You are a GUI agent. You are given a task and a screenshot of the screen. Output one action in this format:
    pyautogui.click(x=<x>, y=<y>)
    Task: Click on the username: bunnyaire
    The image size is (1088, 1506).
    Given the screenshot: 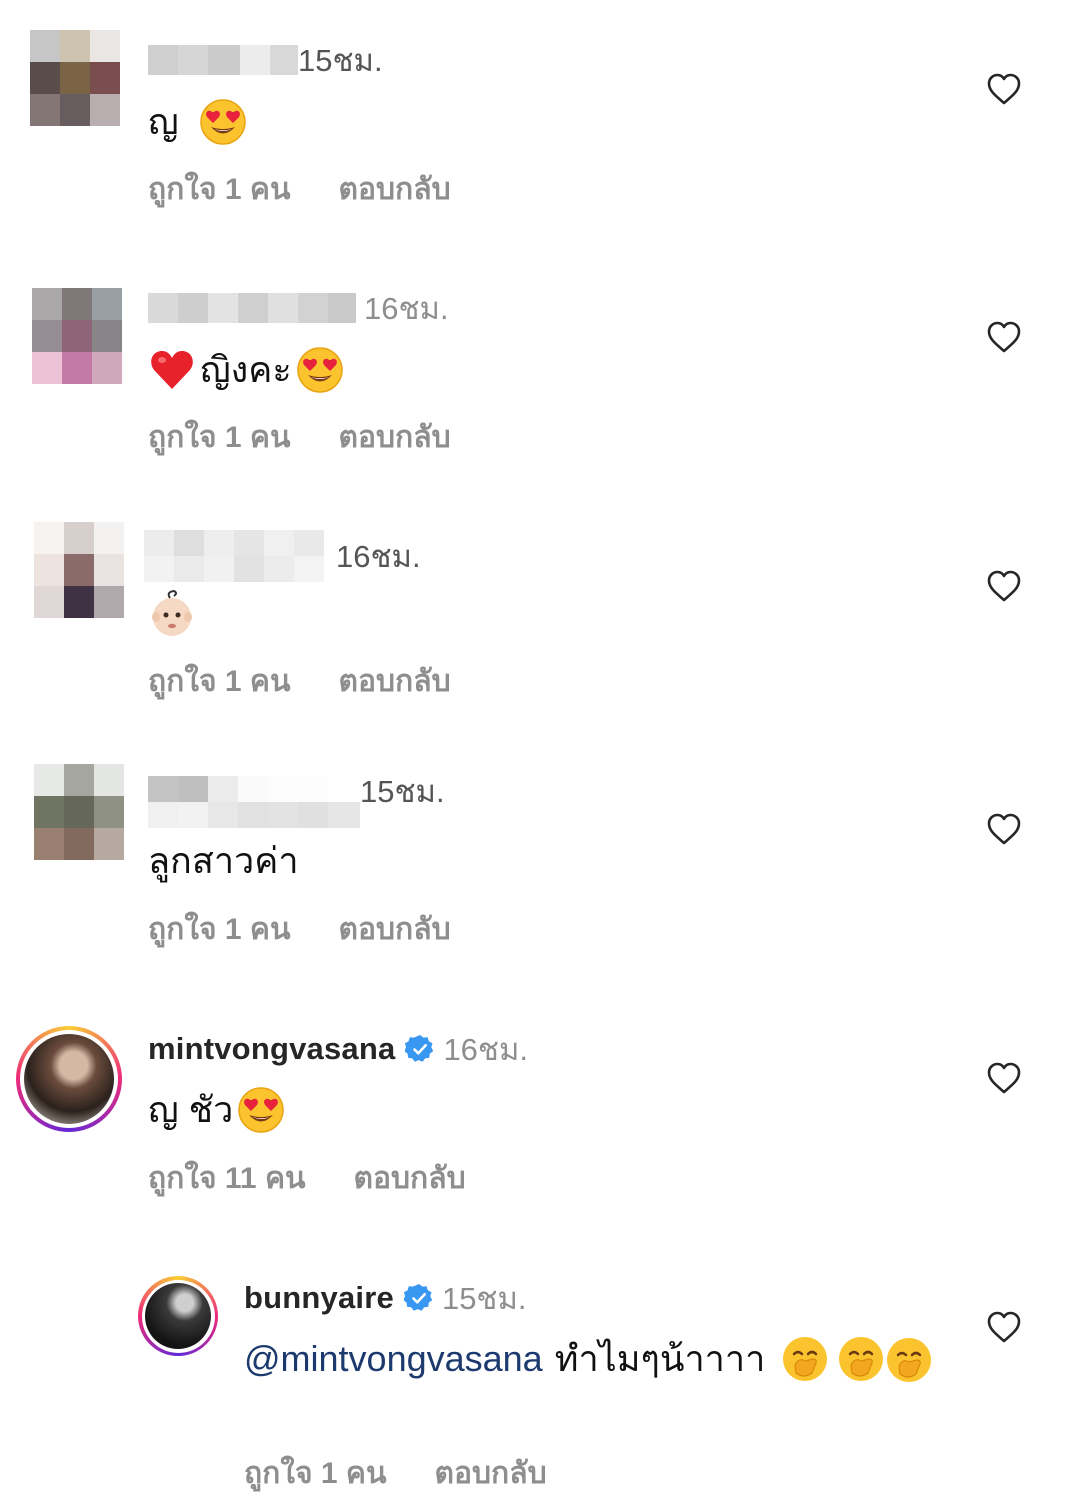 What is the action you would take?
    pyautogui.click(x=319, y=1298)
    